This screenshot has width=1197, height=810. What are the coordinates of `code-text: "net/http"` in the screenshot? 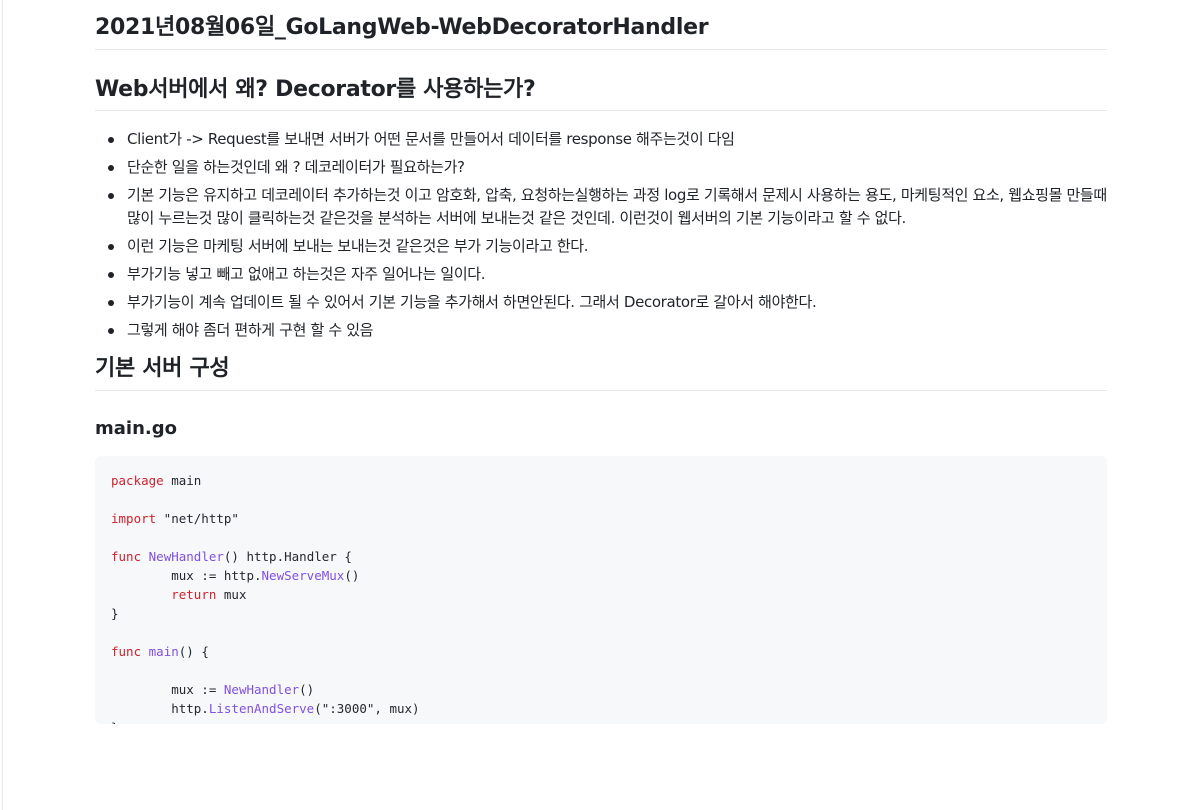 It's located at (197, 518).